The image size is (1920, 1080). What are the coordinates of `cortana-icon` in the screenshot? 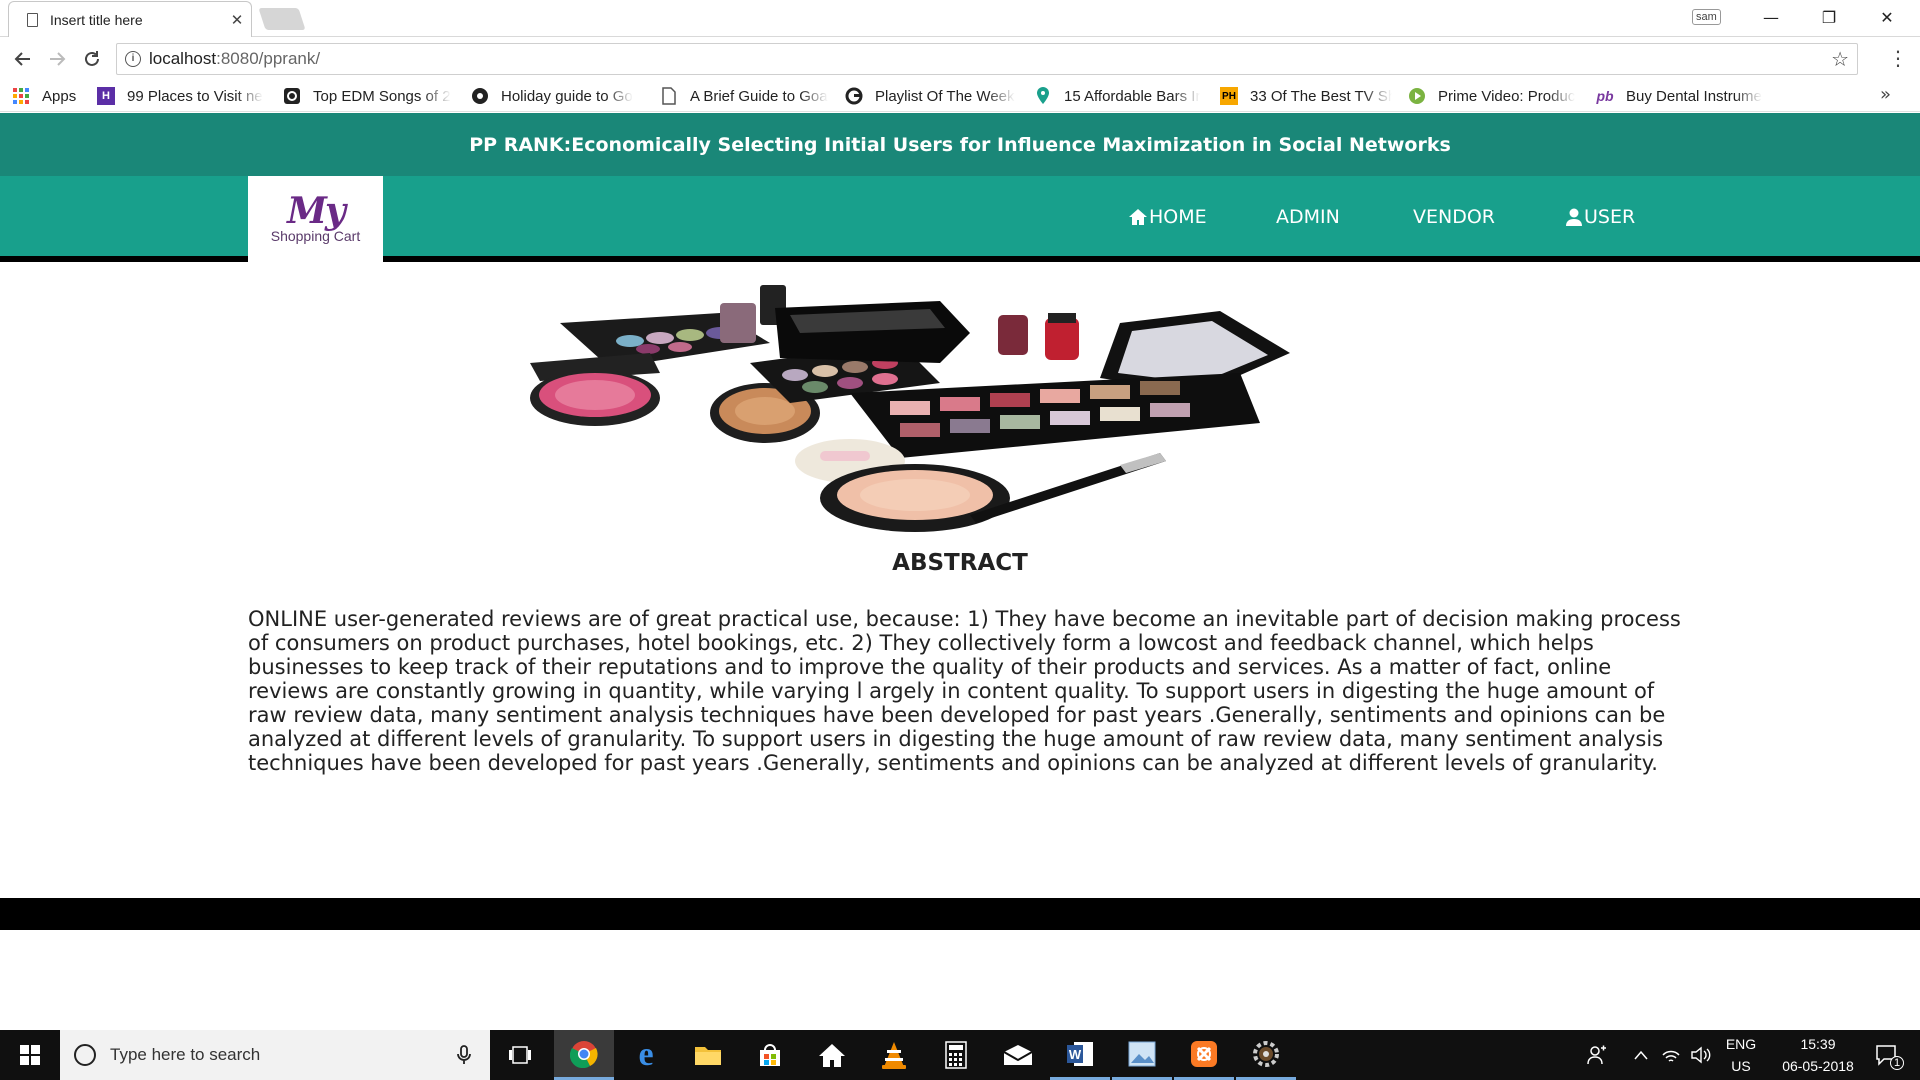 It's located at (85, 1055).